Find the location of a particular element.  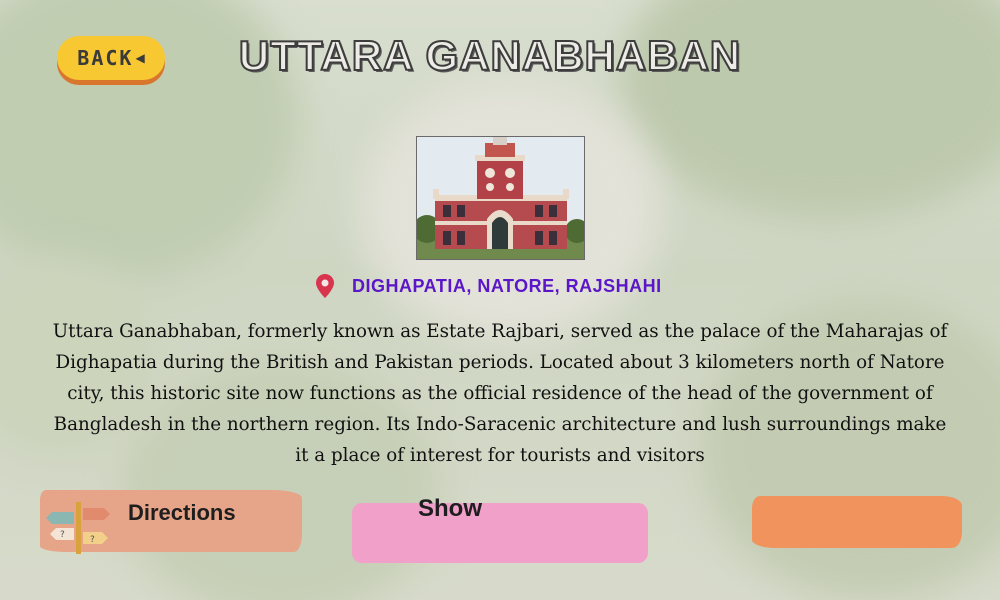

show-button: Show is located at coordinates (500, 529).